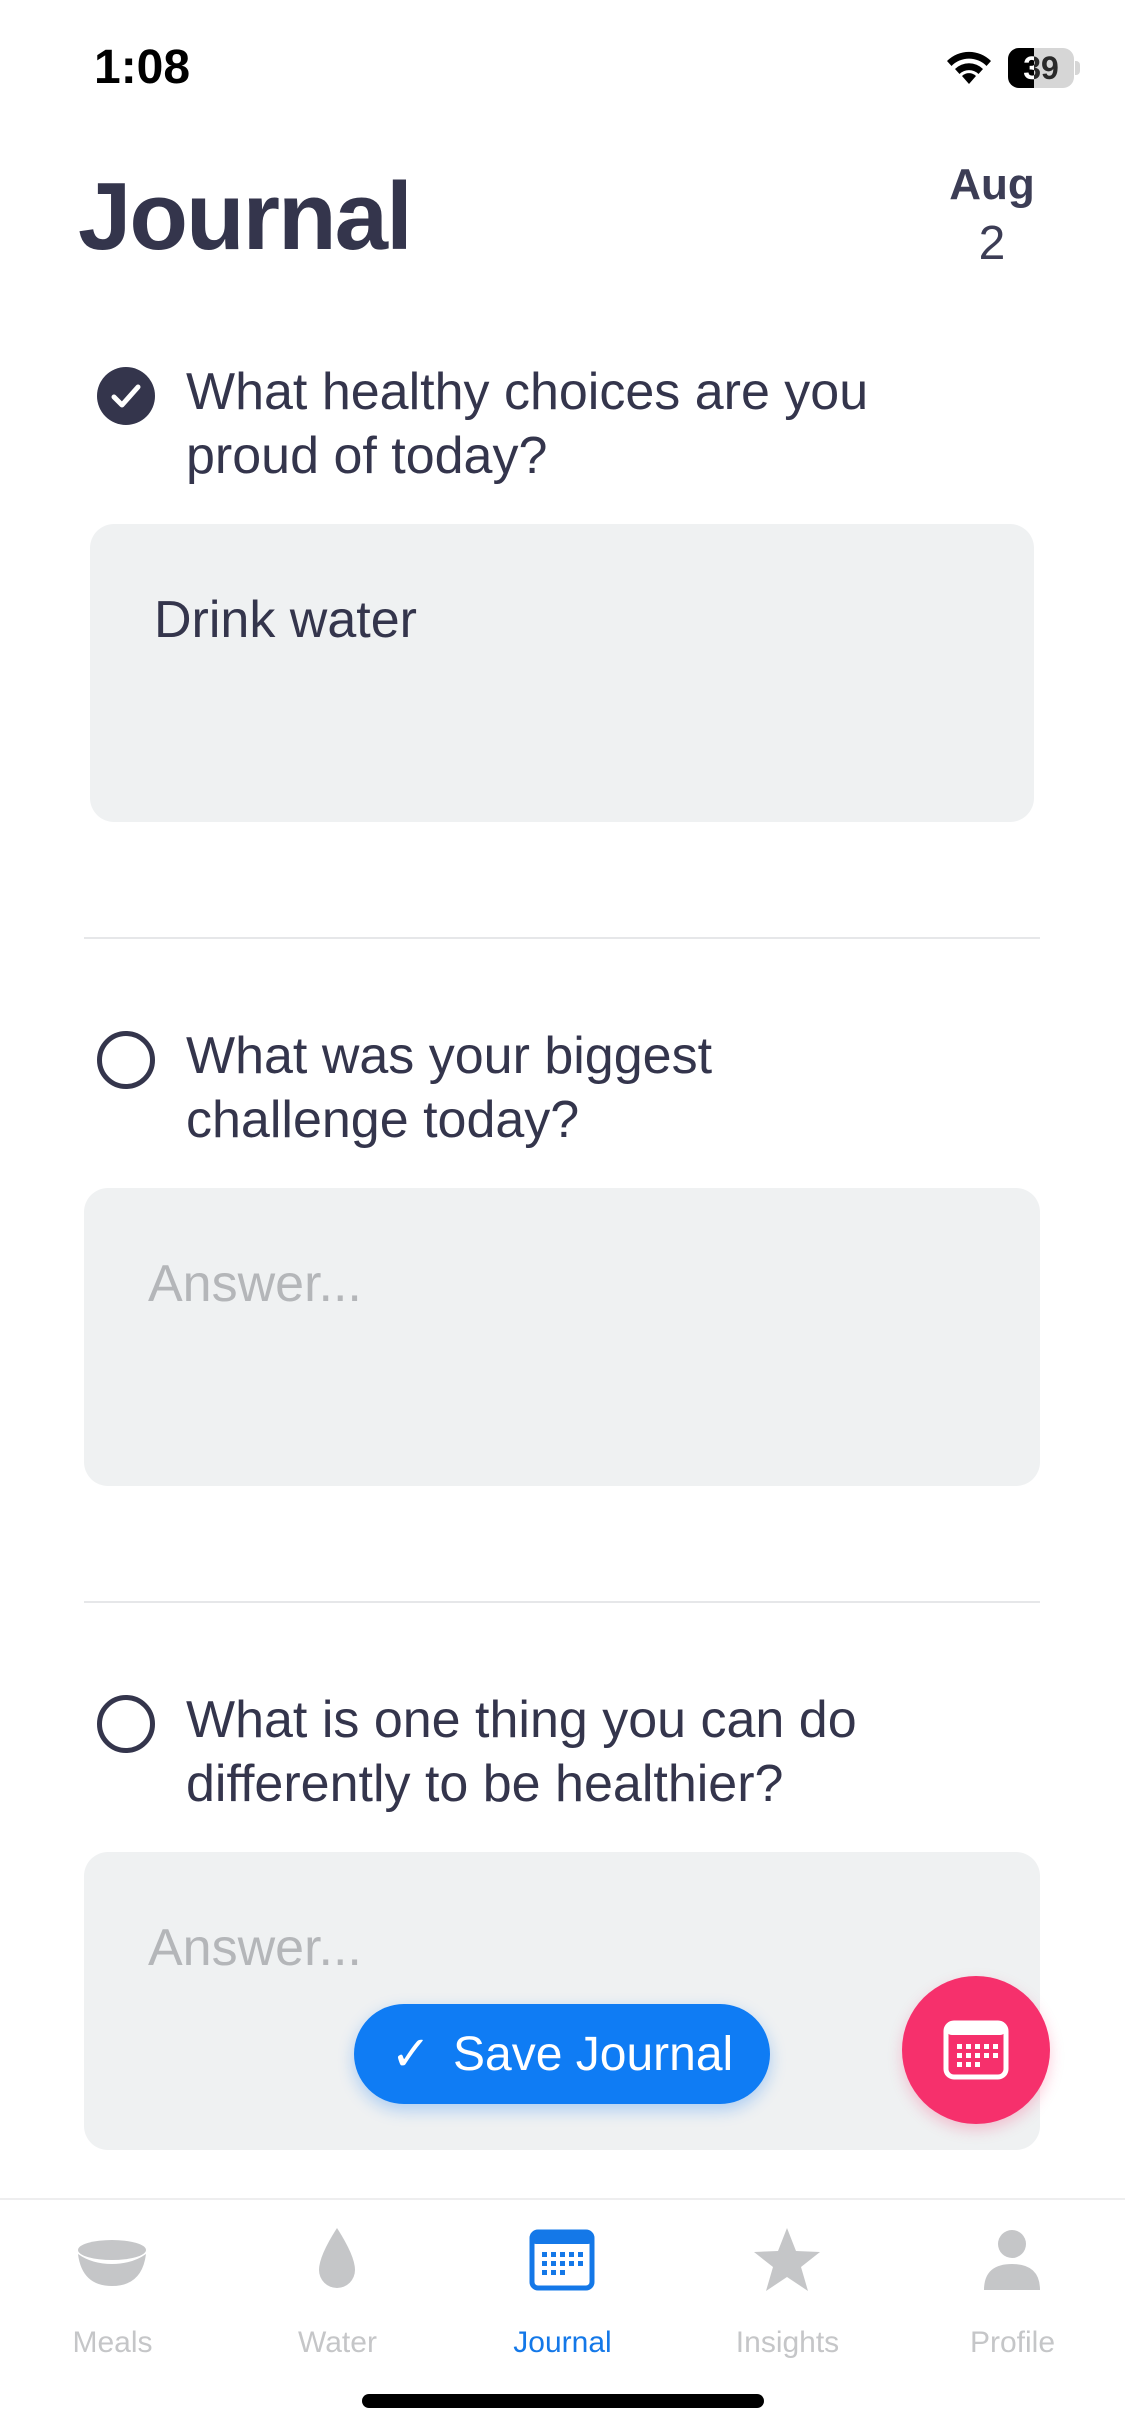  I want to click on checkmark-icon: ✓, so click(411, 2054).